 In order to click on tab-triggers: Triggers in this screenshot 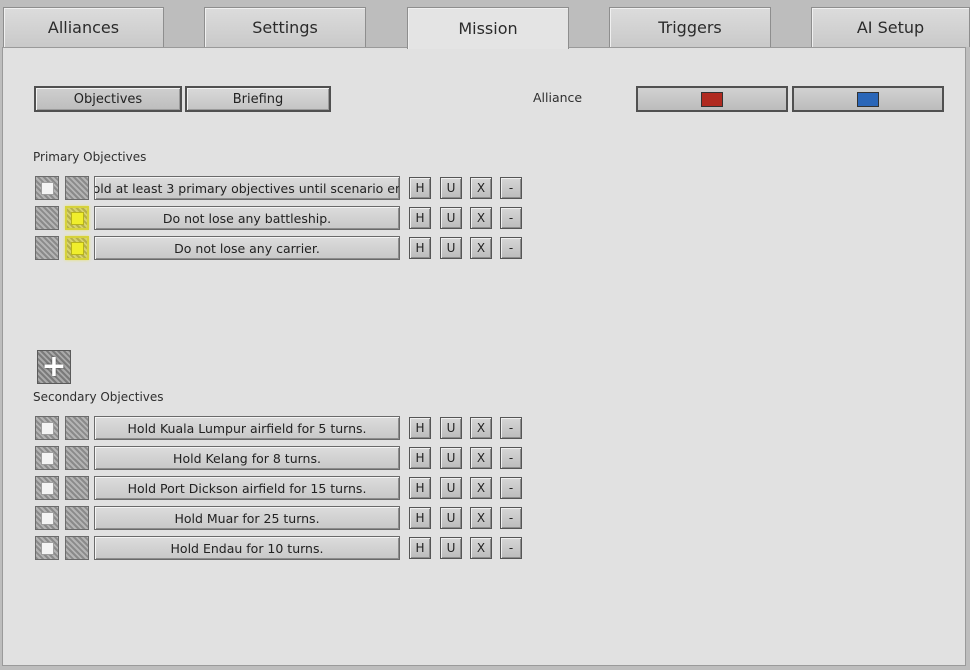, I will do `click(690, 27)`.